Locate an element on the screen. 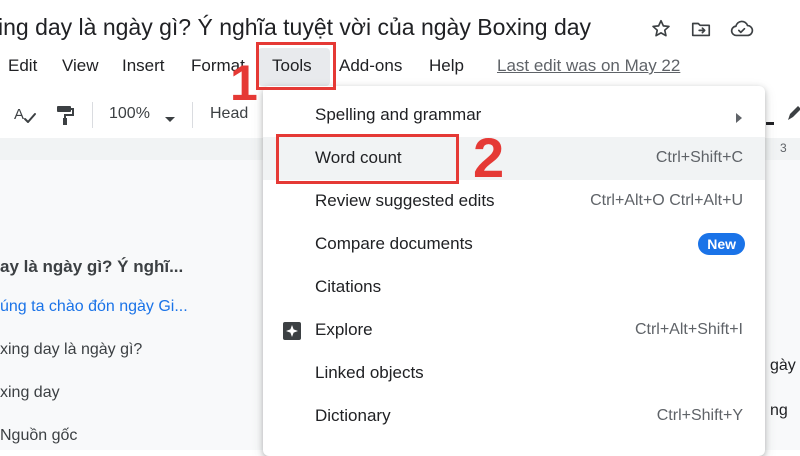 This screenshot has width=800, height=456. menu-item-label: Review suggested edits is located at coordinates (405, 200).